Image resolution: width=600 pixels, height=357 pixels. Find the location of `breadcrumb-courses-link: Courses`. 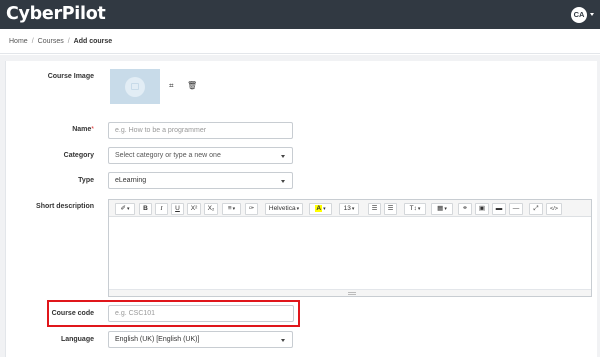

breadcrumb-courses-link: Courses is located at coordinates (51, 41).